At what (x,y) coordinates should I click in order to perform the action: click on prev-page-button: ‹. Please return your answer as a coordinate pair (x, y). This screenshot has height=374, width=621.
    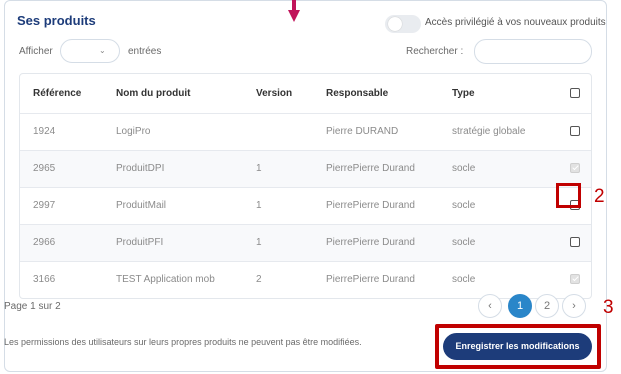
    Looking at the image, I should click on (490, 306).